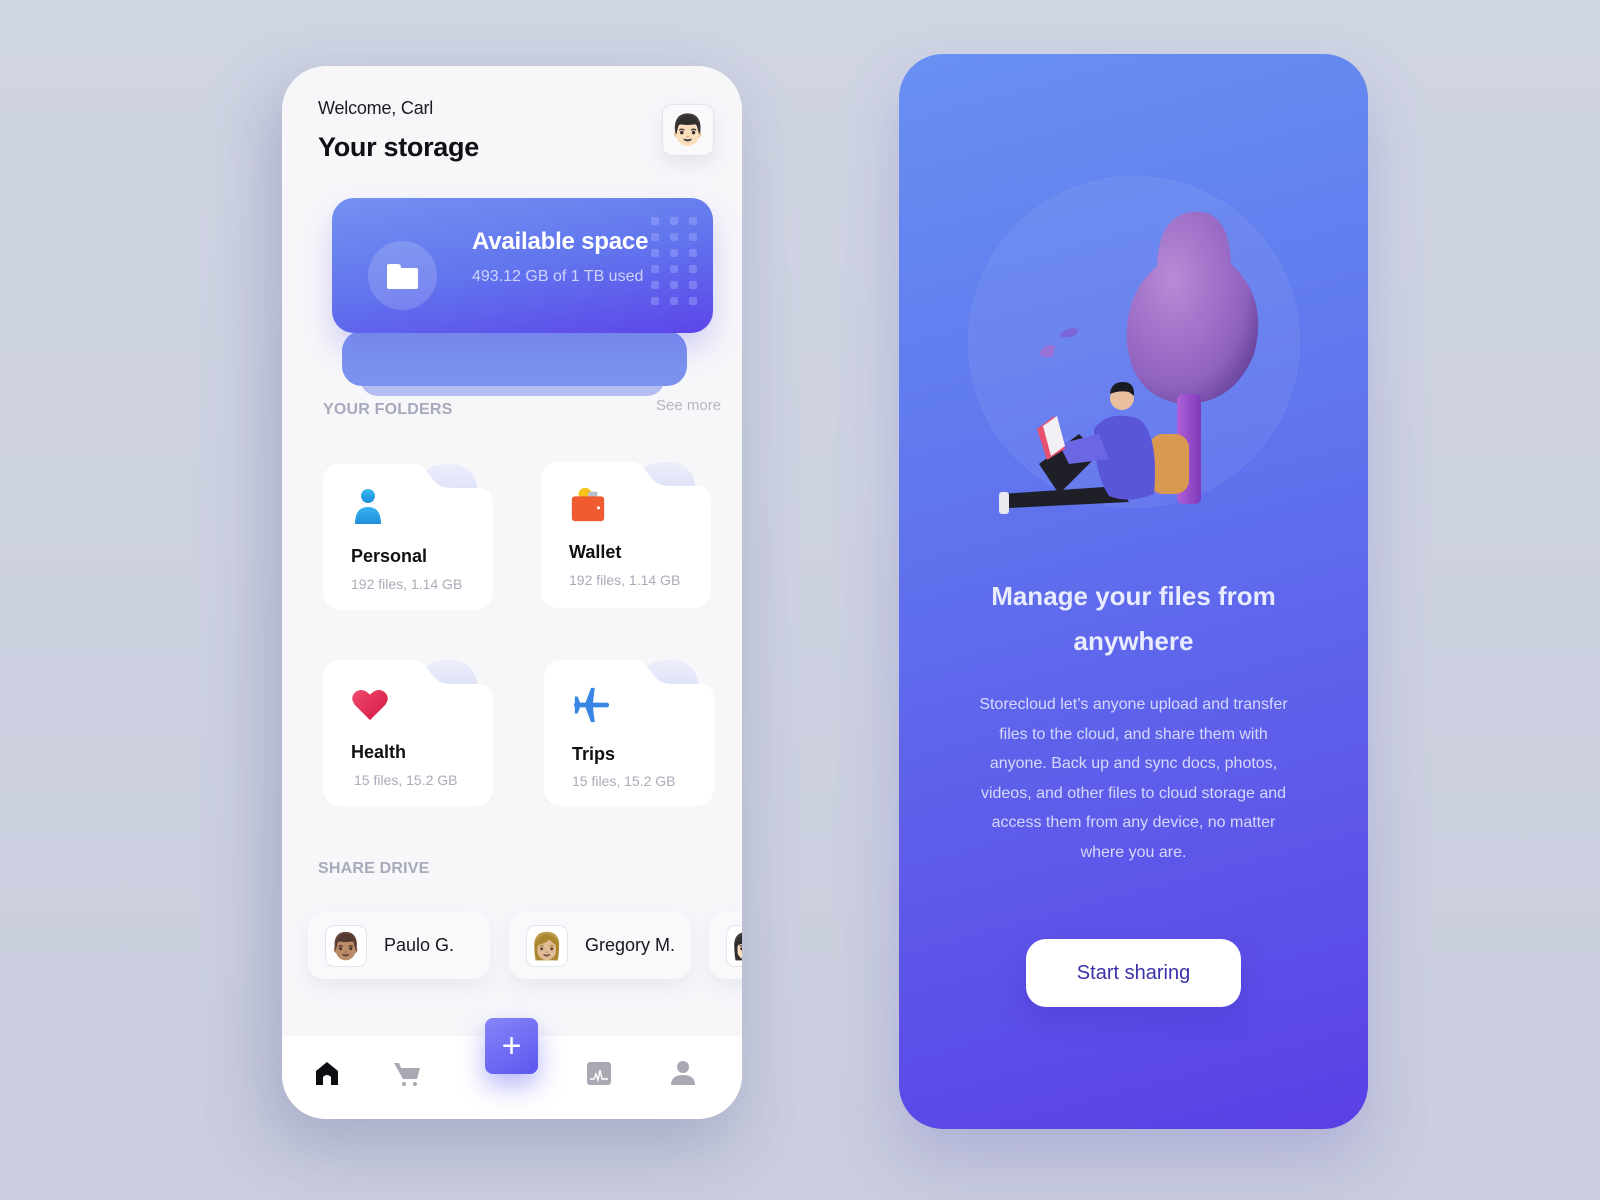 This screenshot has height=1200, width=1600. Describe the element at coordinates (591, 705) in the screenshot. I see `airplane-icon` at that location.